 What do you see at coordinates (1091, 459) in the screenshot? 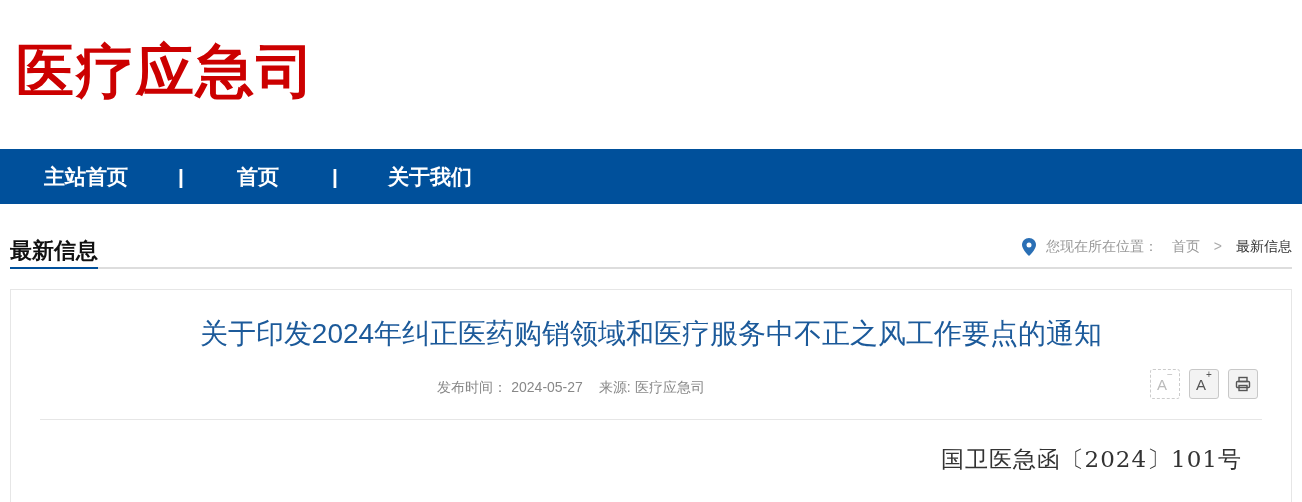
I see `document-number: 国卫医急函〔2024〕101号` at bounding box center [1091, 459].